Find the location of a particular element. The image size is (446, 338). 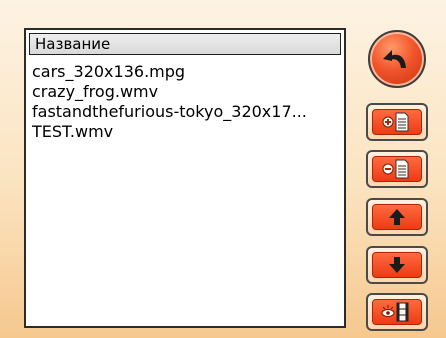

remove-file-button is located at coordinates (397, 169).